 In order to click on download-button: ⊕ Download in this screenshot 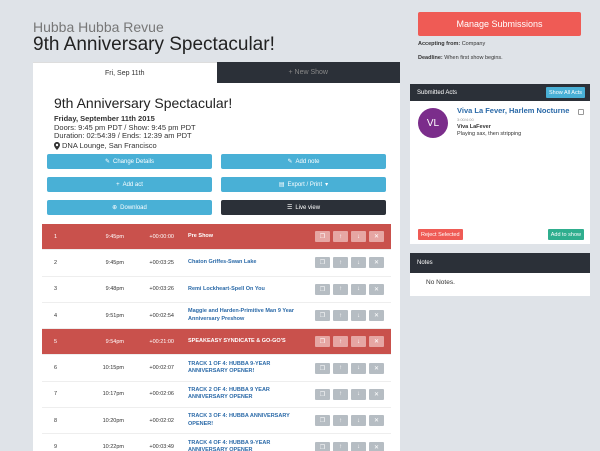, I will do `click(129, 207)`.